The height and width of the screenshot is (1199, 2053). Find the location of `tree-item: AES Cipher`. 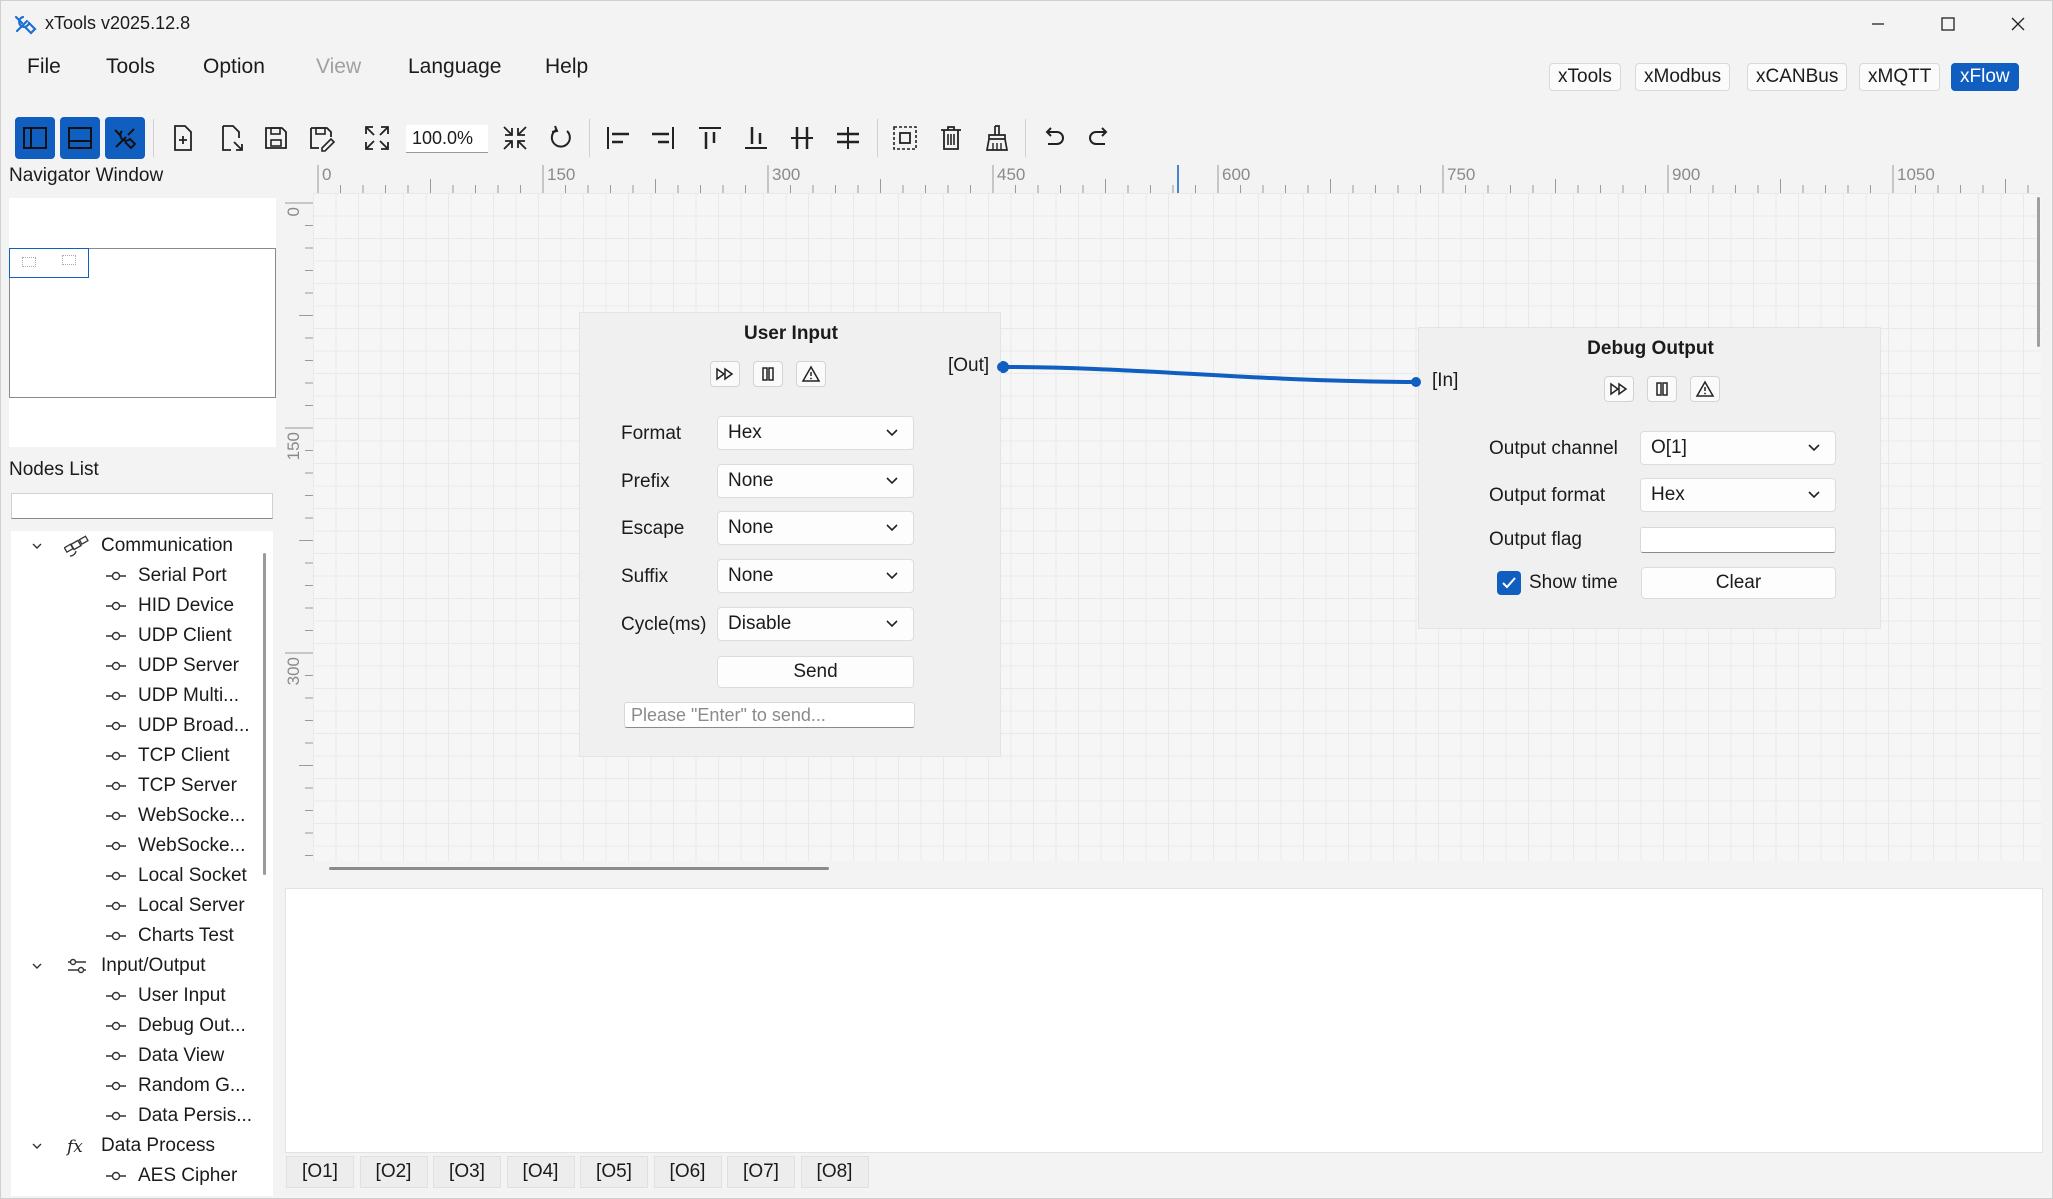

tree-item: AES Cipher is located at coordinates (171, 1176).